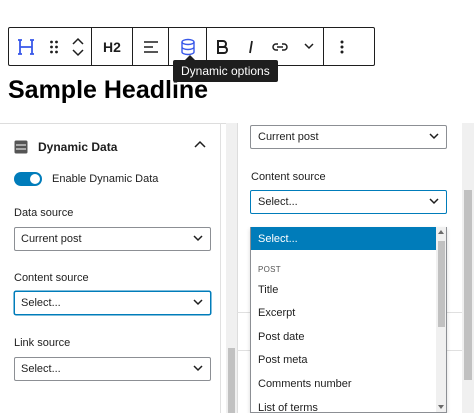 The height and width of the screenshot is (413, 474). What do you see at coordinates (288, 177) in the screenshot?
I see `right-content-source-label: Content source` at bounding box center [288, 177].